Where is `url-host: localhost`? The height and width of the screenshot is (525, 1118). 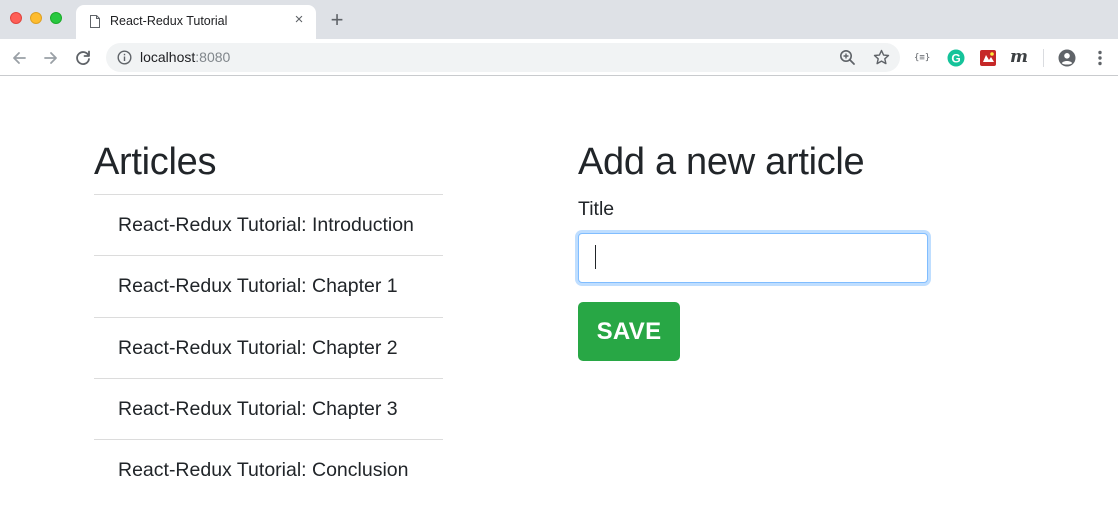
url-host: localhost is located at coordinates (168, 57).